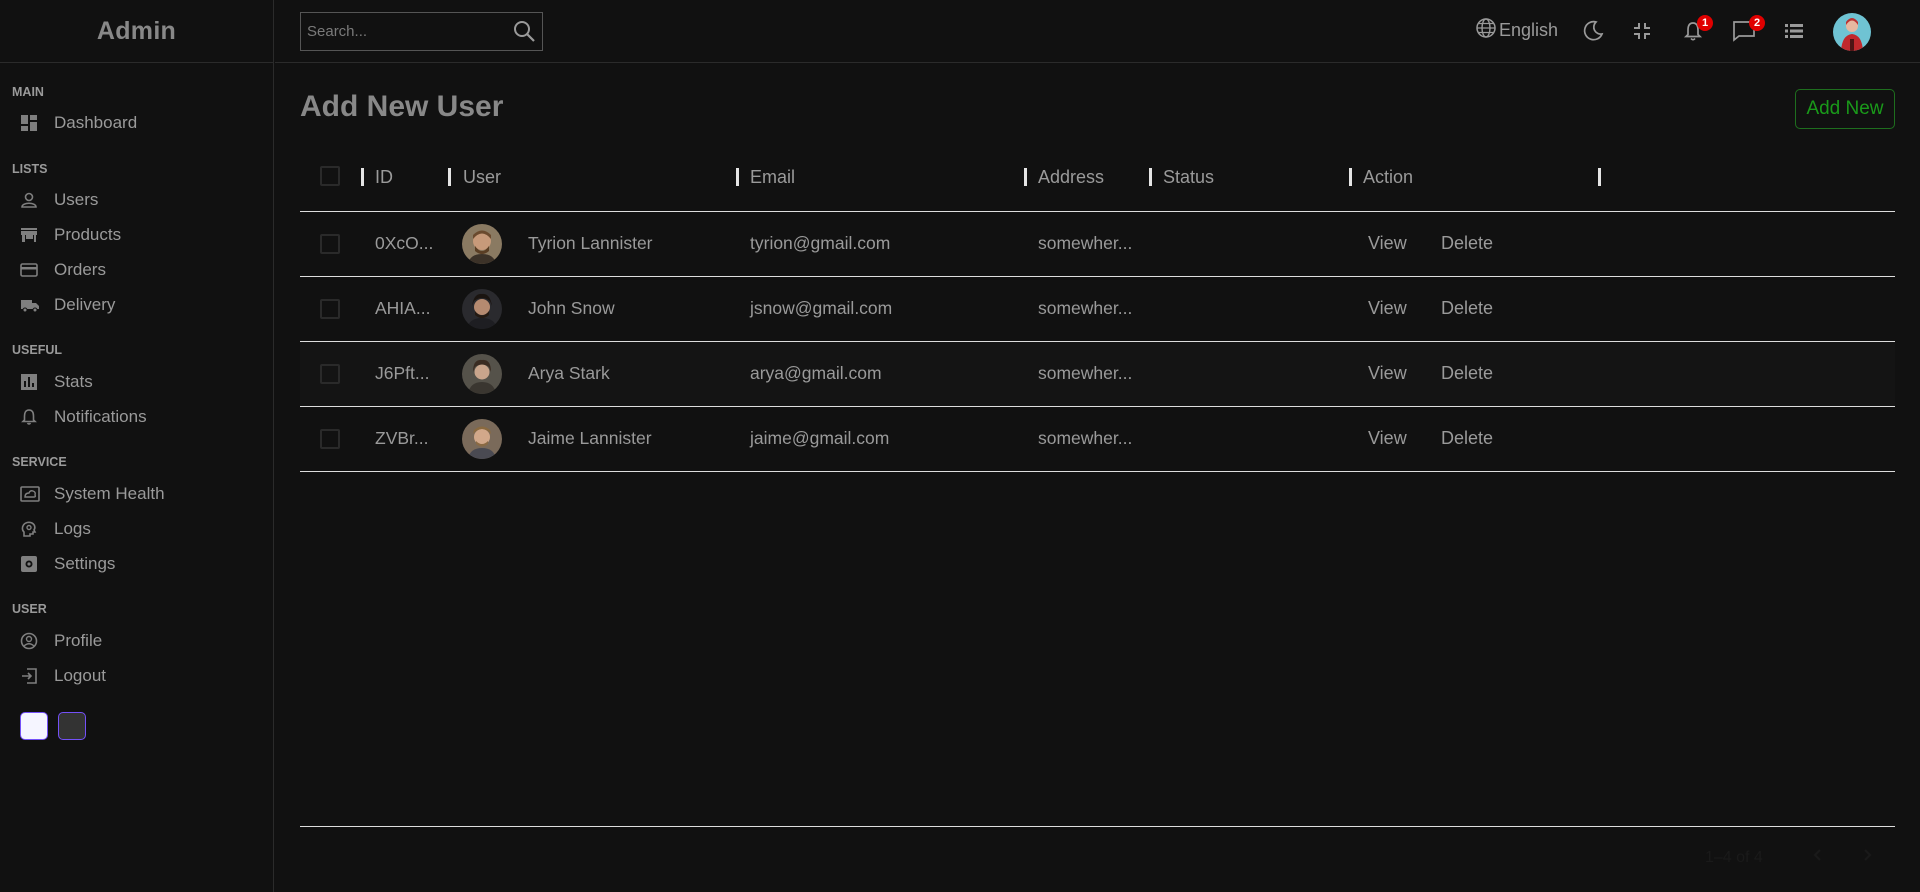  What do you see at coordinates (30, 305) in the screenshot?
I see `truck-icon` at bounding box center [30, 305].